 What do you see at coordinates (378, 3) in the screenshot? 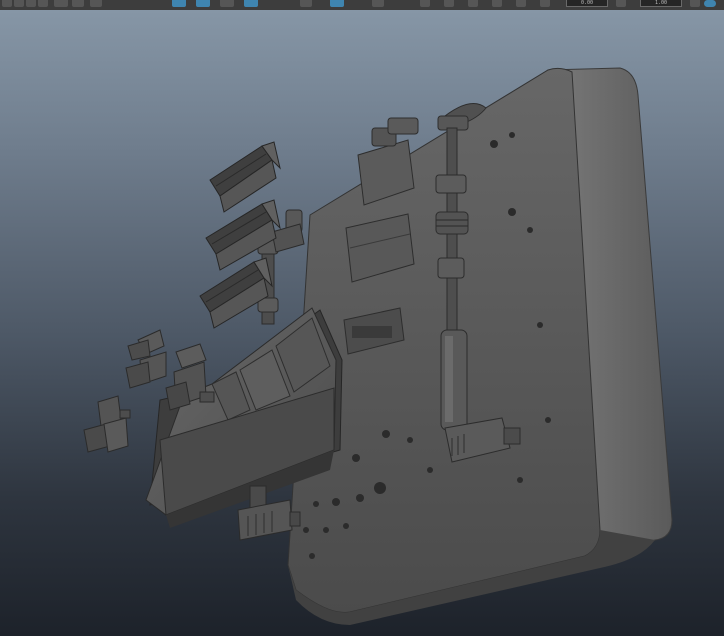
I see `resolution-gate-icon` at bounding box center [378, 3].